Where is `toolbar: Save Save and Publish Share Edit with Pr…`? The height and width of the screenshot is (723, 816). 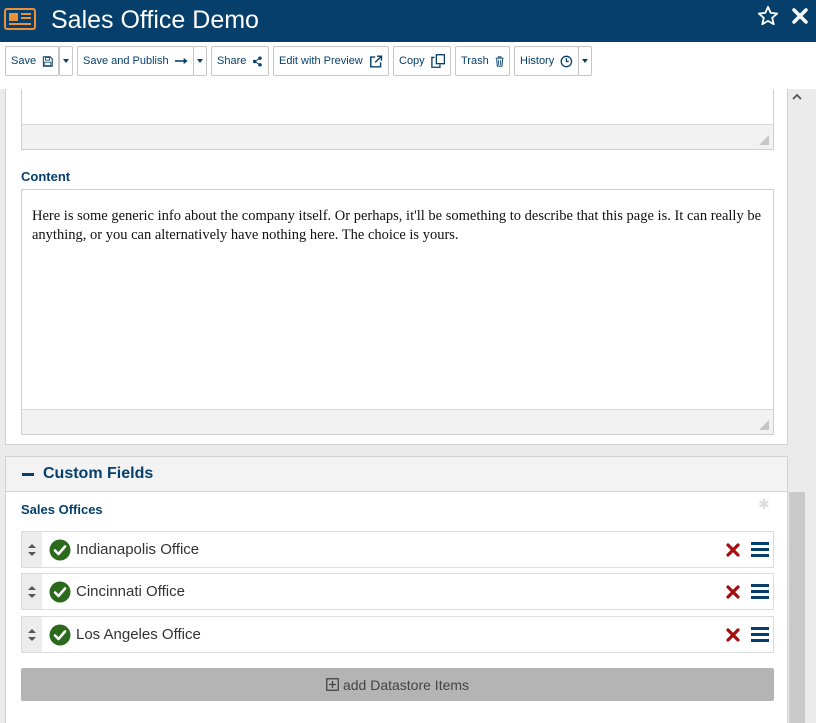
toolbar: Save Save and Publish Share Edit with Pr… is located at coordinates (408, 65).